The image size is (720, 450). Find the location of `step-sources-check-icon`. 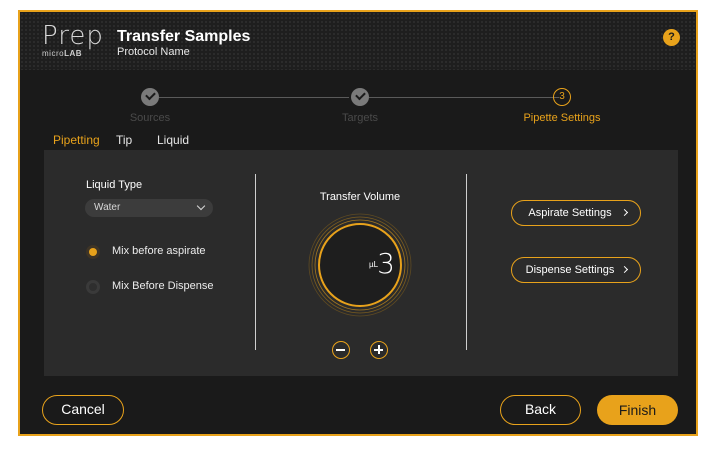

step-sources-check-icon is located at coordinates (150, 97).